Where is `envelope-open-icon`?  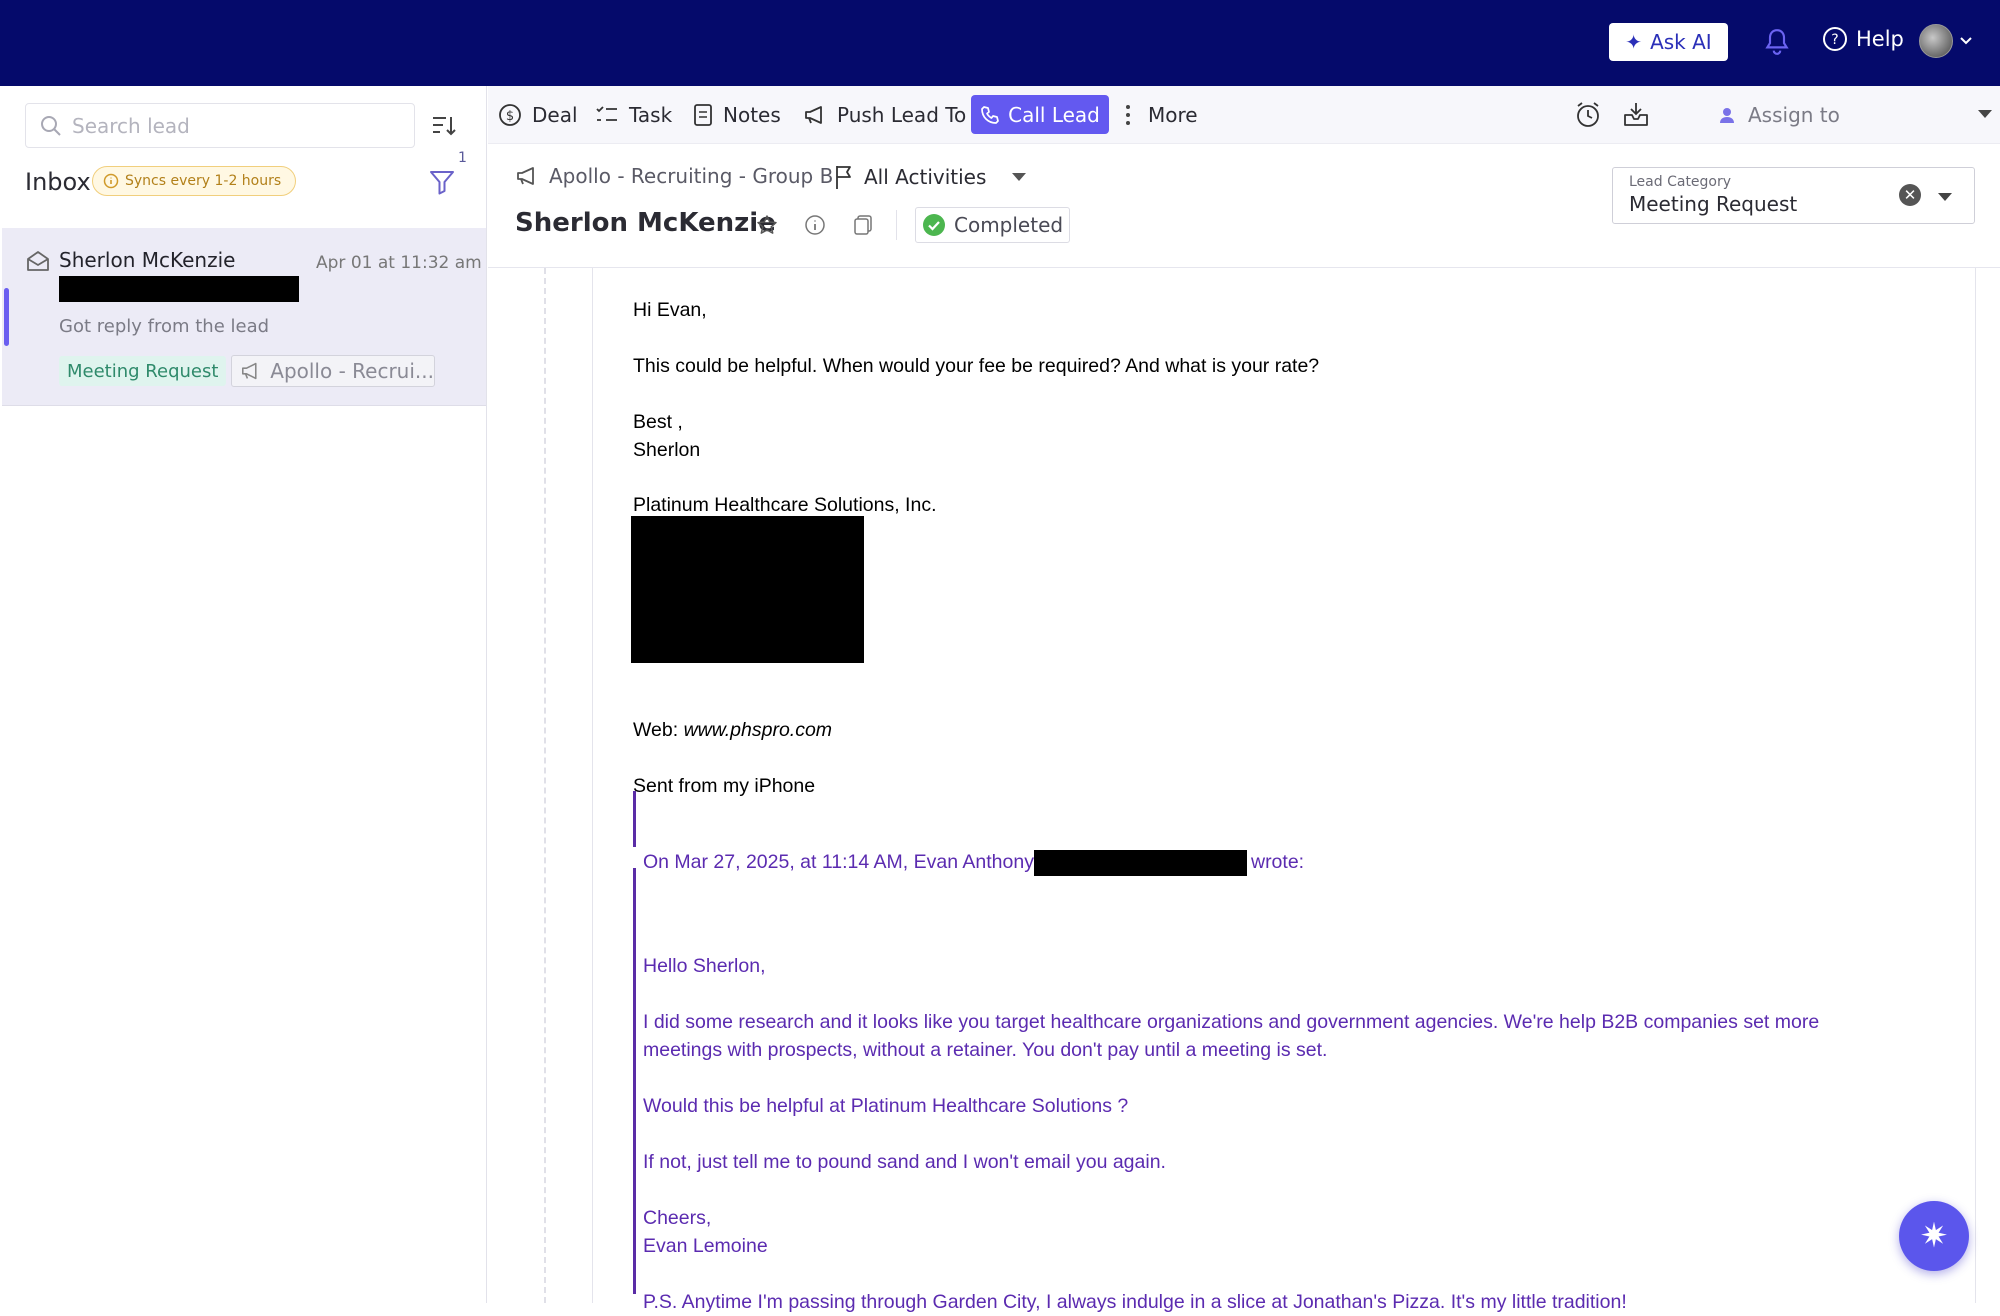 envelope-open-icon is located at coordinates (38, 261).